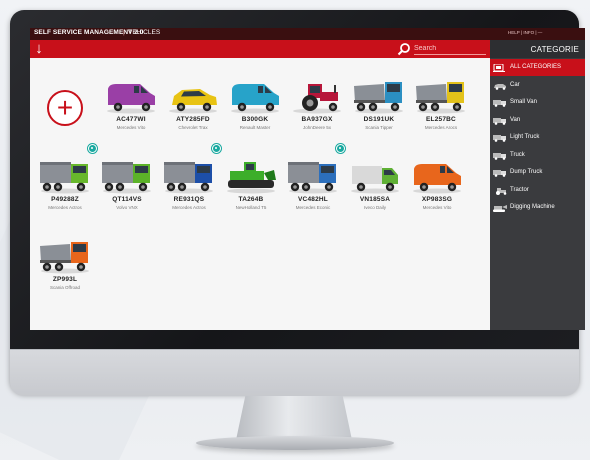 This screenshot has height=460, width=590. I want to click on vehicle-card-qt114vs: QT114VS Volvo VNX, so click(127, 191).